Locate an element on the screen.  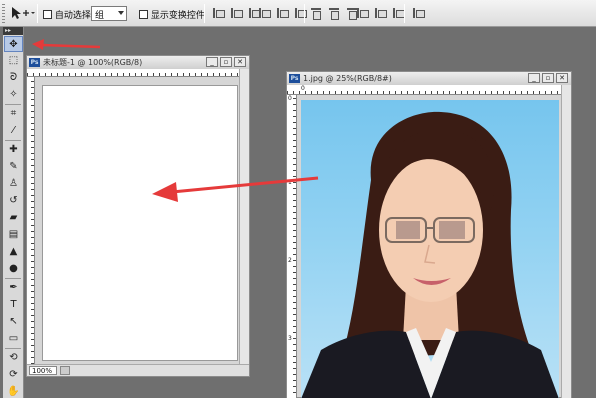
lasso-tool-icon: ᘐ is located at coordinates (13, 78).